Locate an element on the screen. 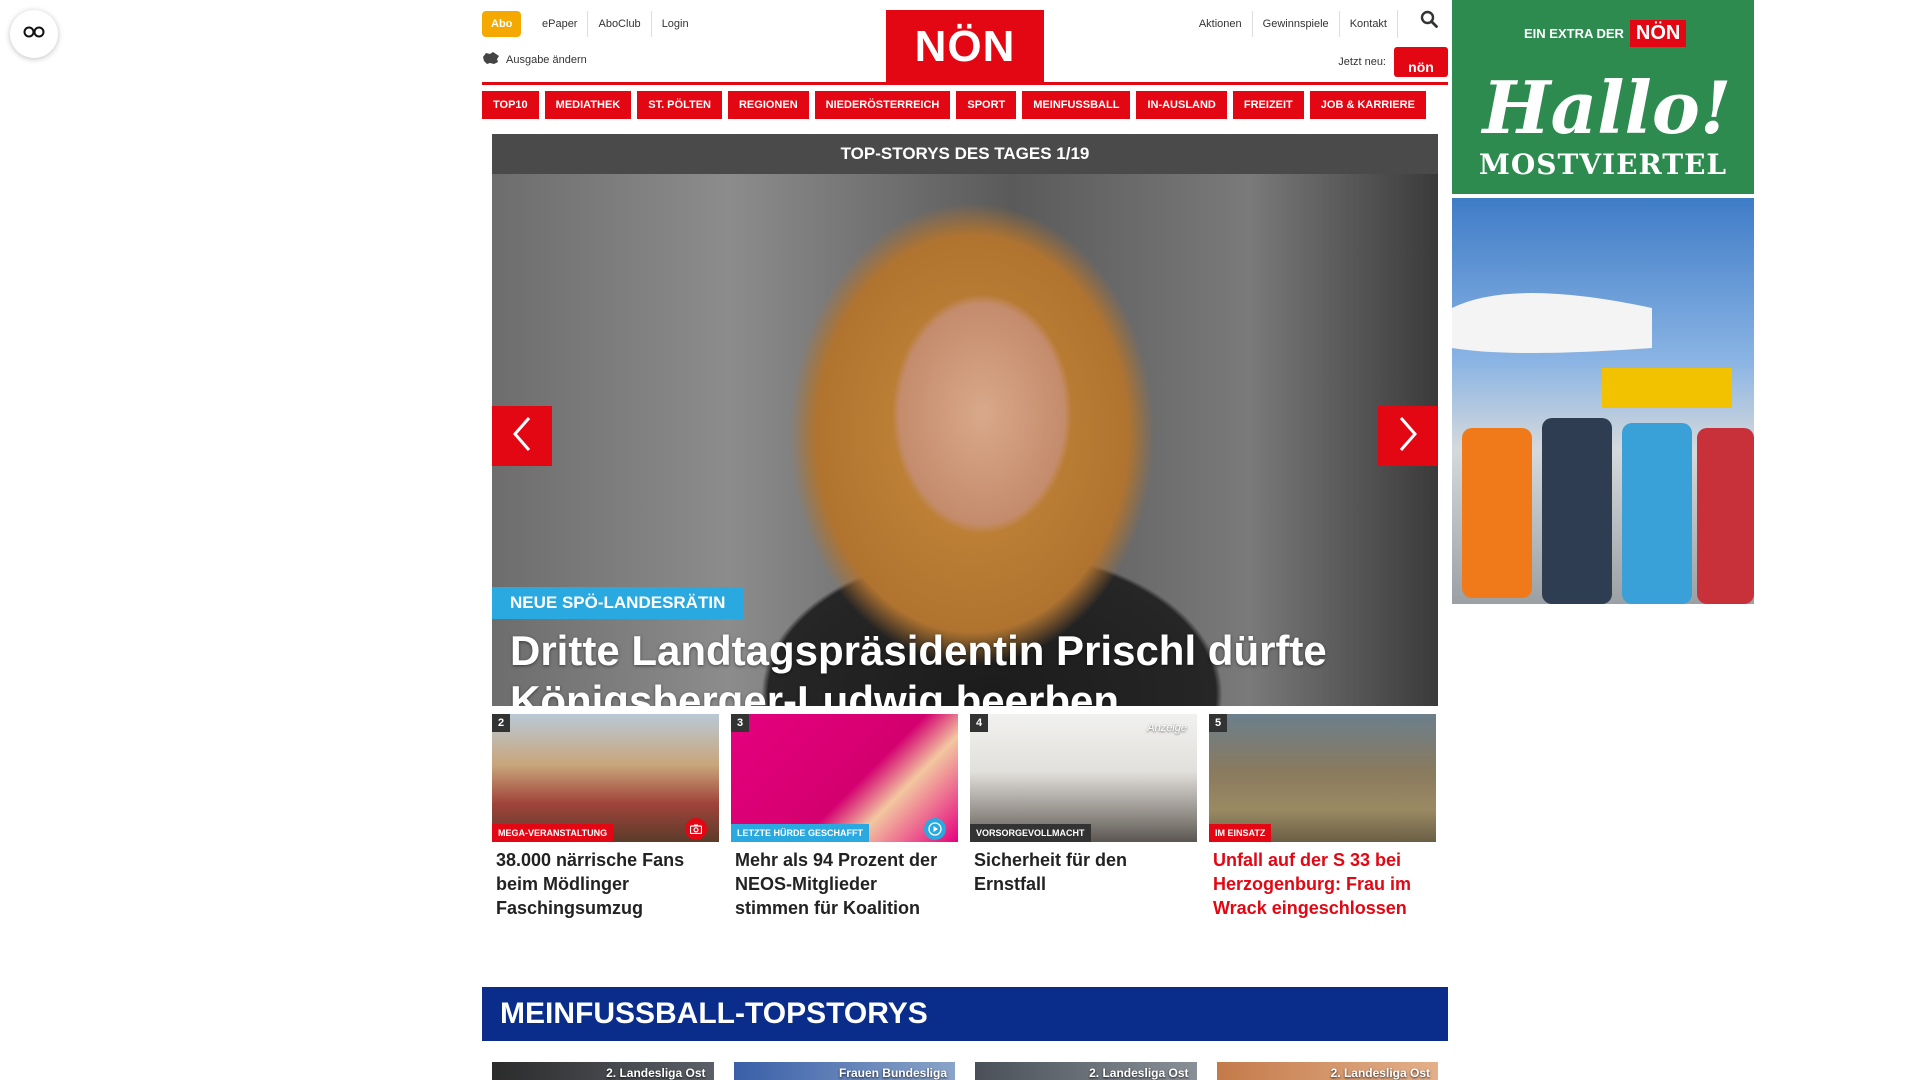 Image resolution: width=1920 pixels, height=1080 pixels. nav-item-job-karriere: JOB & KARRIERE is located at coordinates (1367, 105).